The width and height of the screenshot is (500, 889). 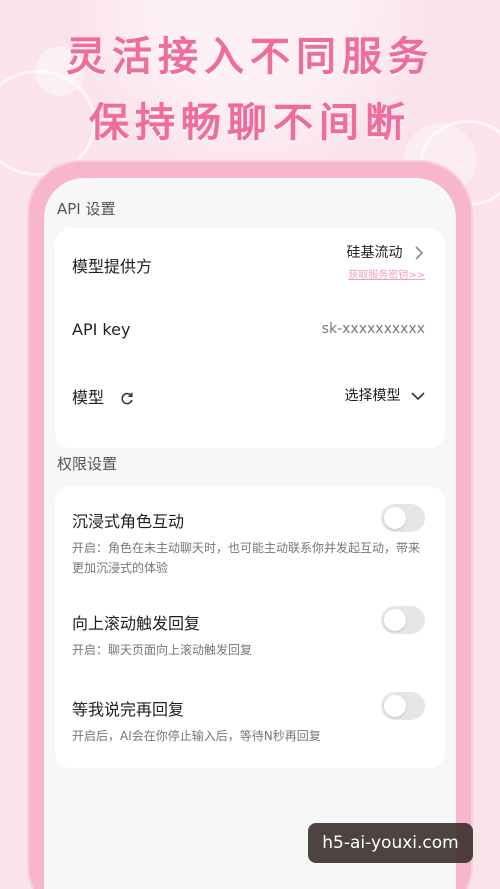 I want to click on scroll-up-reply-desc: 开启：聊天页面向上滚动触发回复, so click(x=162, y=650).